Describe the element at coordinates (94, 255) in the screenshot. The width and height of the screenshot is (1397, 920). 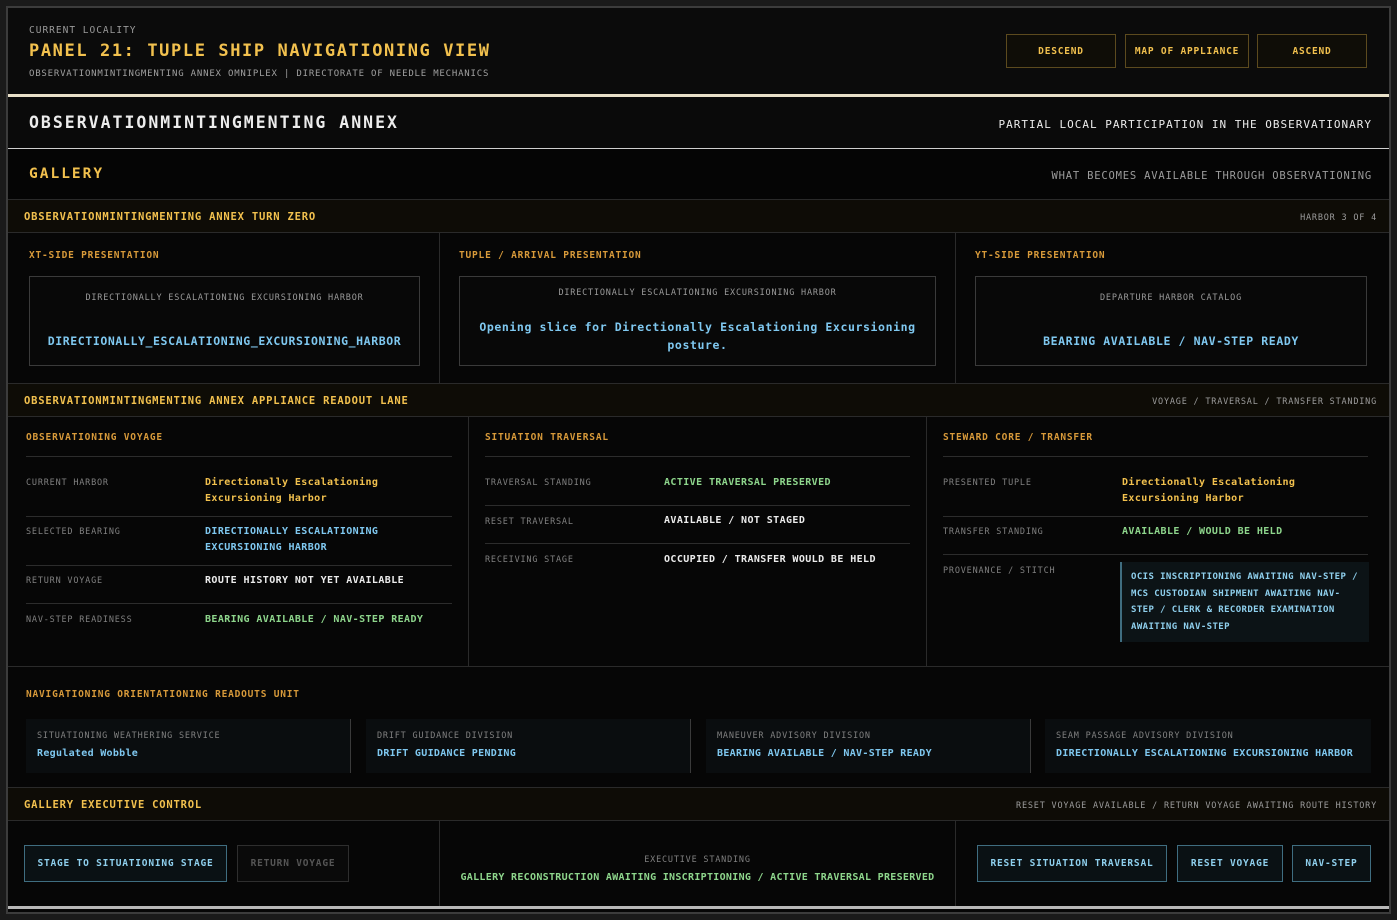
I see `xt-side-heading: XT-SIDE PRESENTATION` at that location.